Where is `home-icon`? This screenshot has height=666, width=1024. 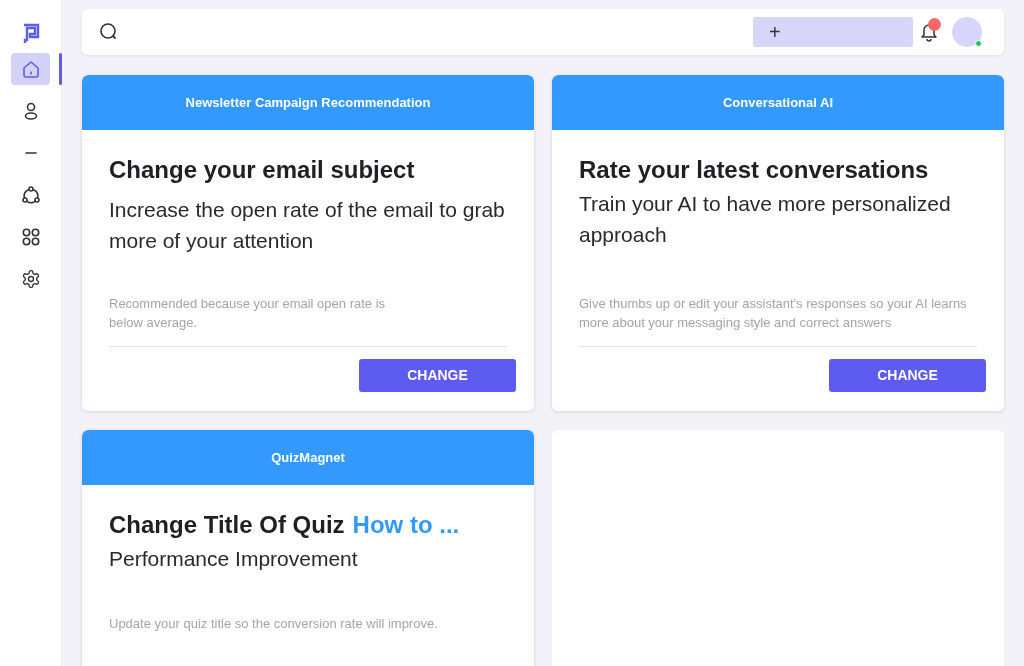
home-icon is located at coordinates (30, 69).